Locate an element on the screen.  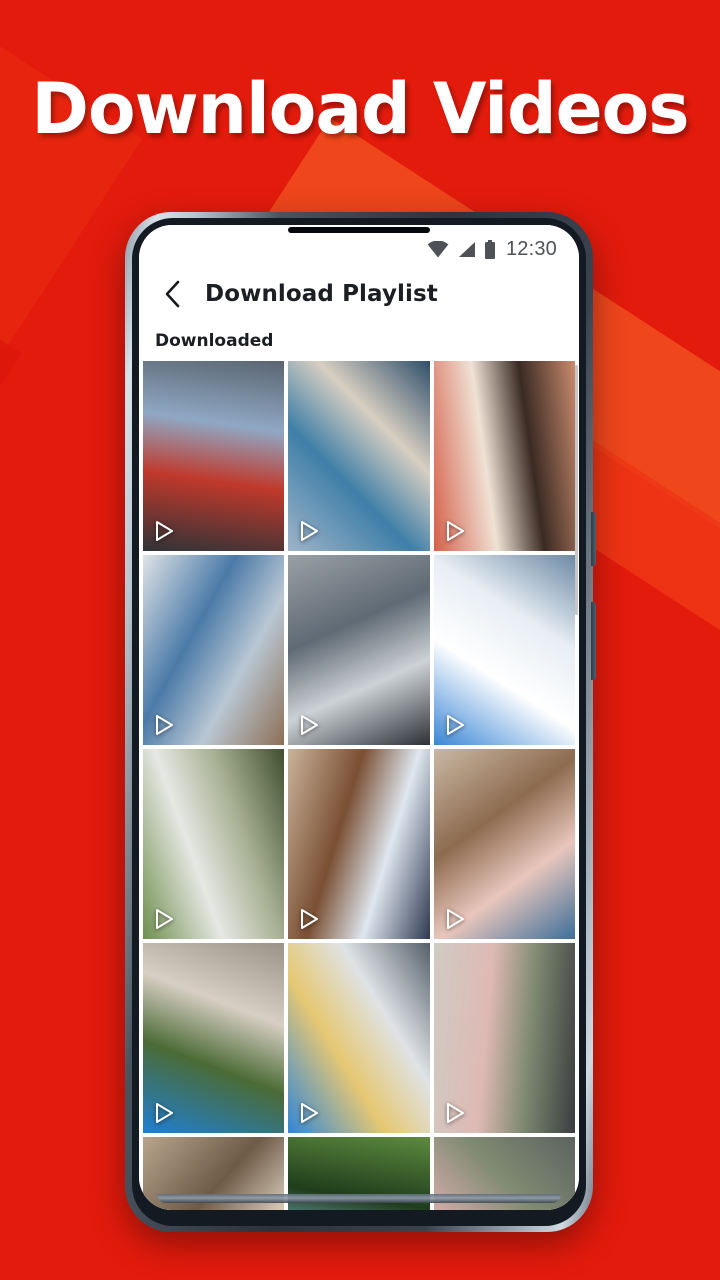
back-button is located at coordinates (172, 294).